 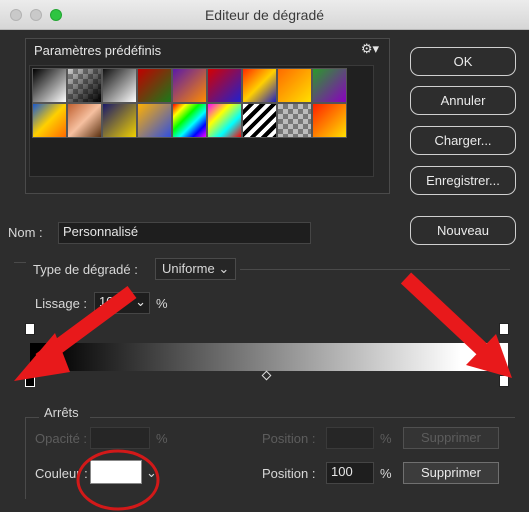 What do you see at coordinates (118, 480) in the screenshot?
I see `red-circle` at bounding box center [118, 480].